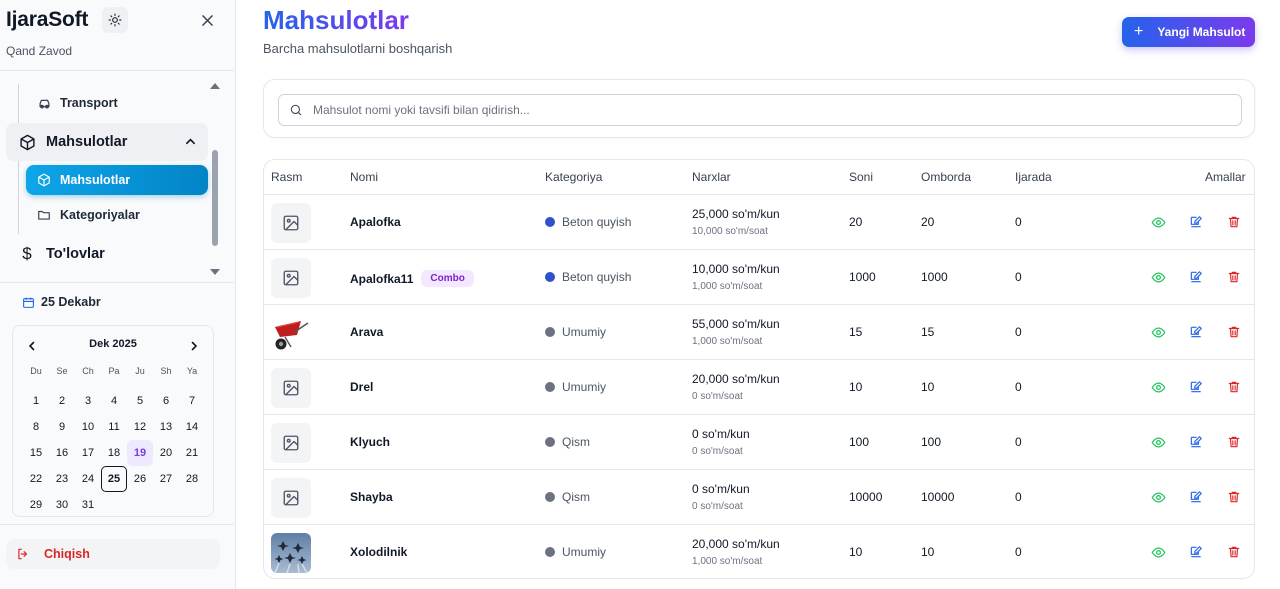 This screenshot has height=589, width=1280. Describe the element at coordinates (62, 401) in the screenshot. I see `calendar-day: 2` at that location.